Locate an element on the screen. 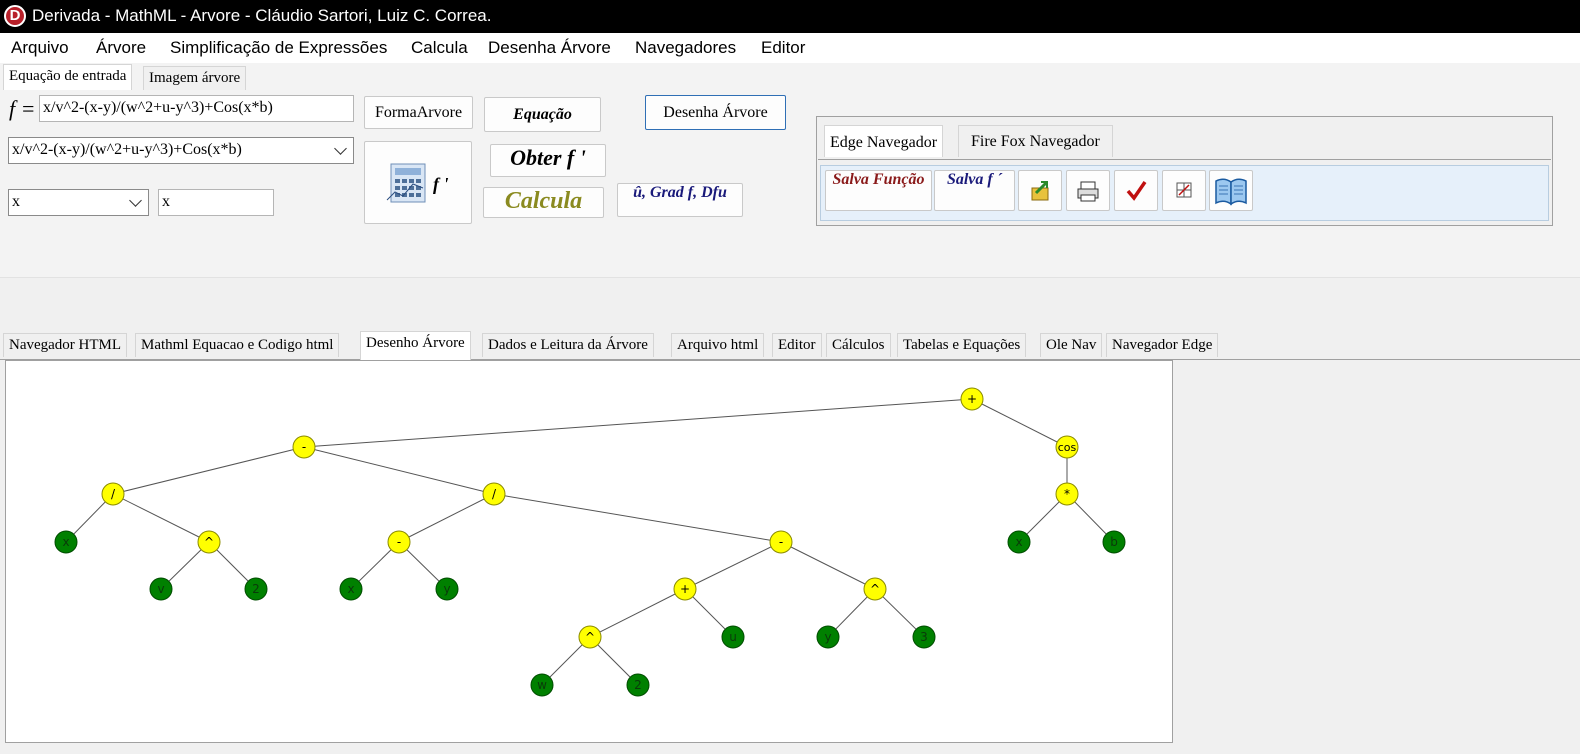 The height and width of the screenshot is (754, 1580). tree-operator-node: * is located at coordinates (1067, 494).